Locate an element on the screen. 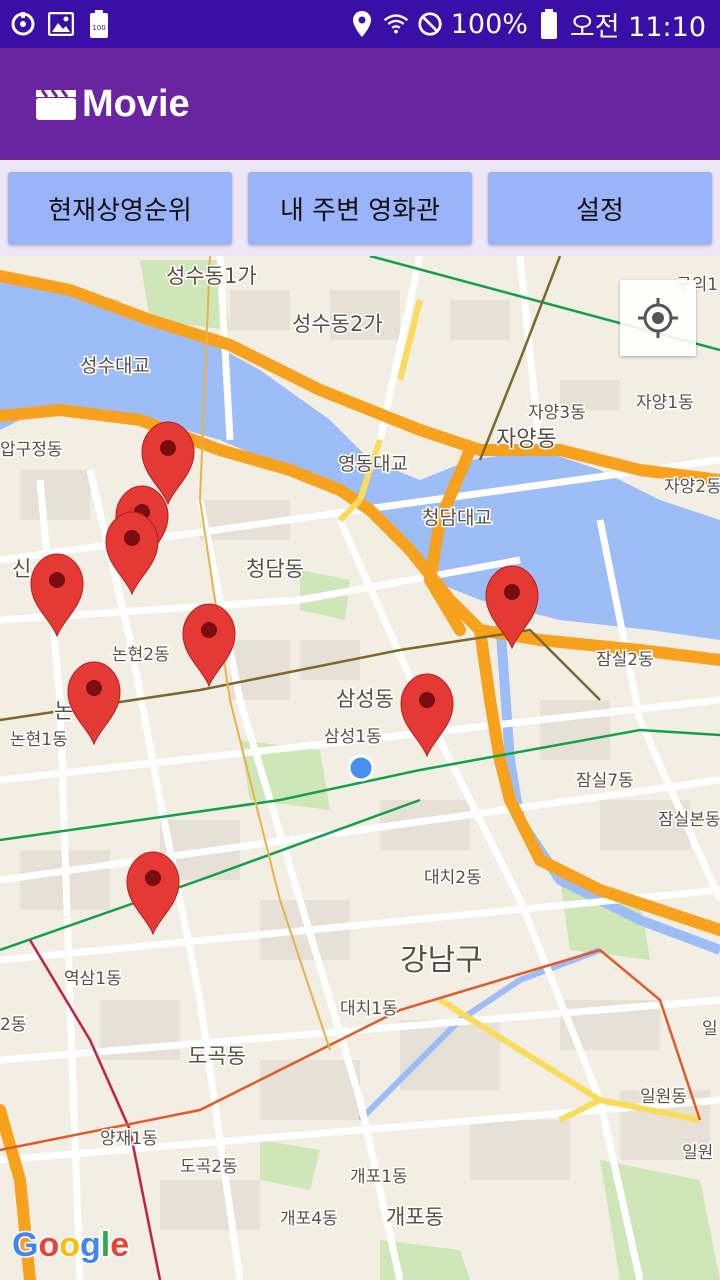 The image size is (720, 1280). map-label: 대치1동 is located at coordinates (369, 1009).